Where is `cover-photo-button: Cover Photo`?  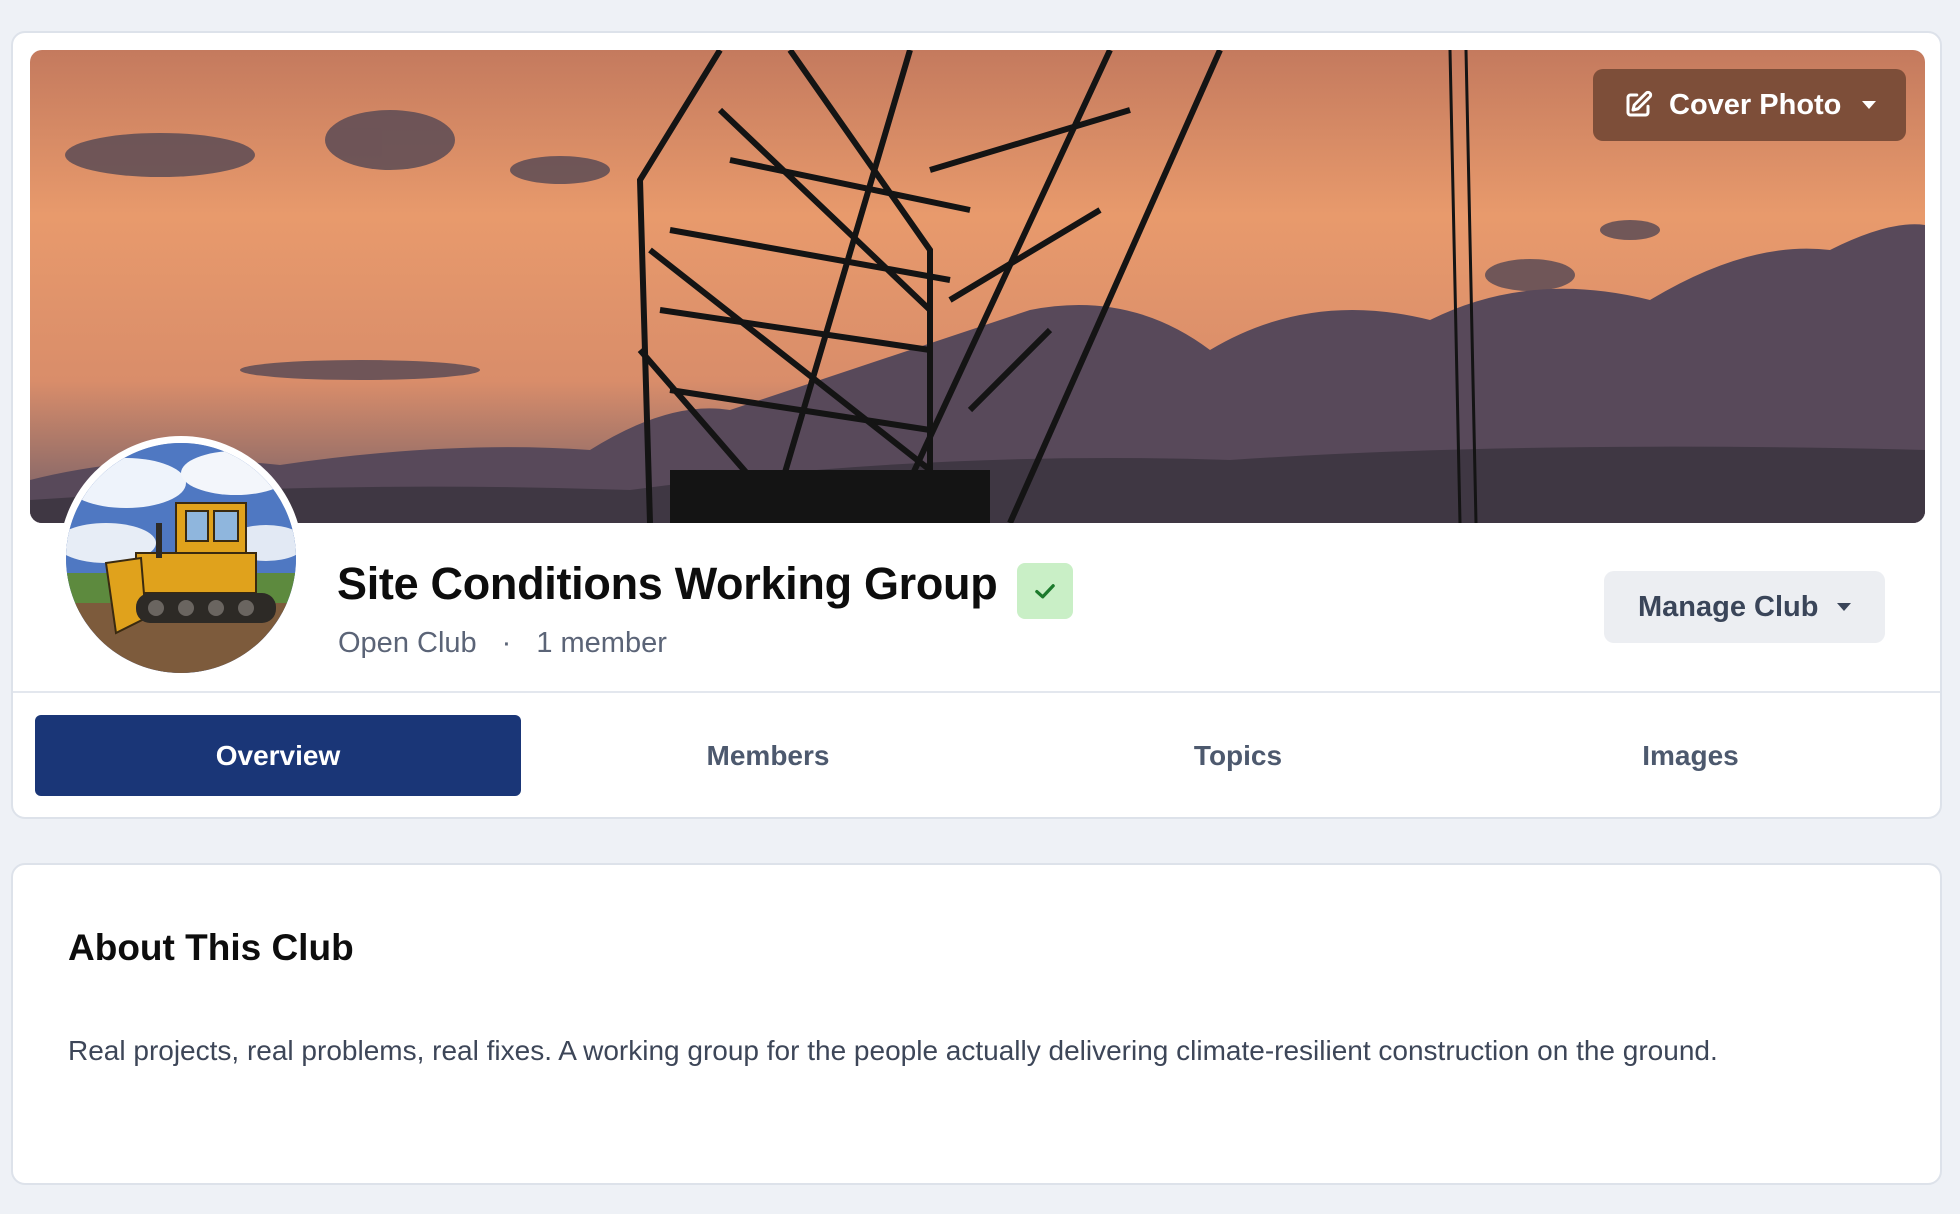 cover-photo-button: Cover Photo is located at coordinates (1749, 105).